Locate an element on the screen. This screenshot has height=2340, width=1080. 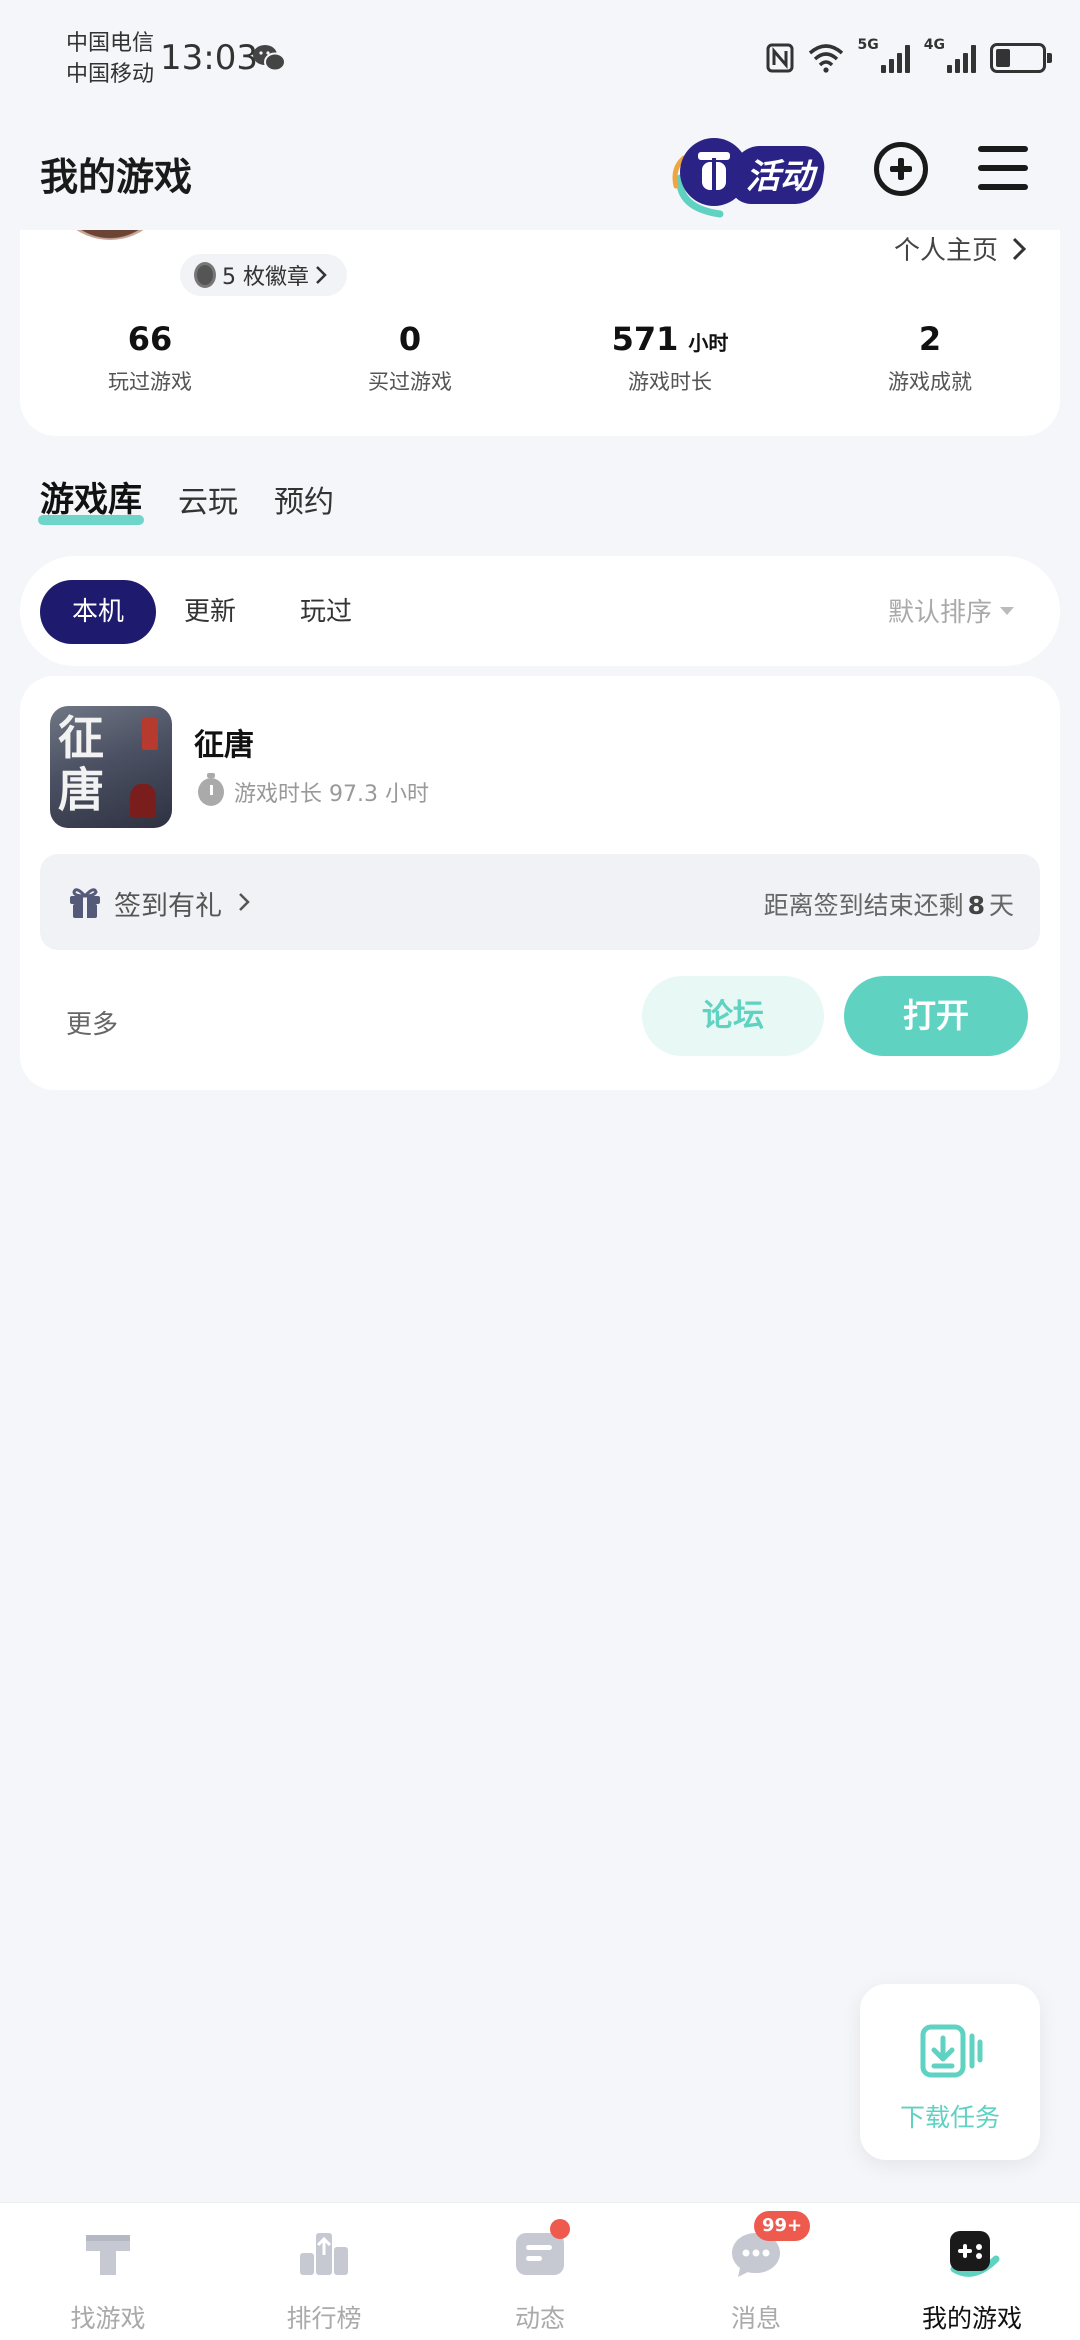
library-tabs: 游戏库 云玩 预约 is located at coordinates (186, 498).